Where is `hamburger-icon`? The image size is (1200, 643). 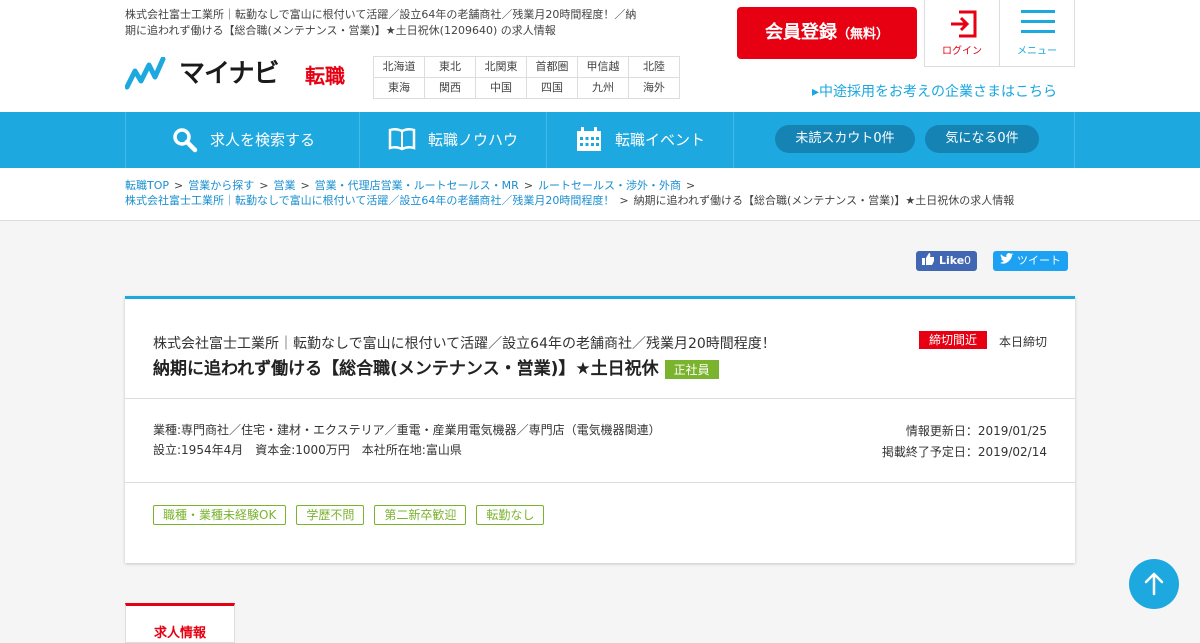 hamburger-icon is located at coordinates (1038, 21).